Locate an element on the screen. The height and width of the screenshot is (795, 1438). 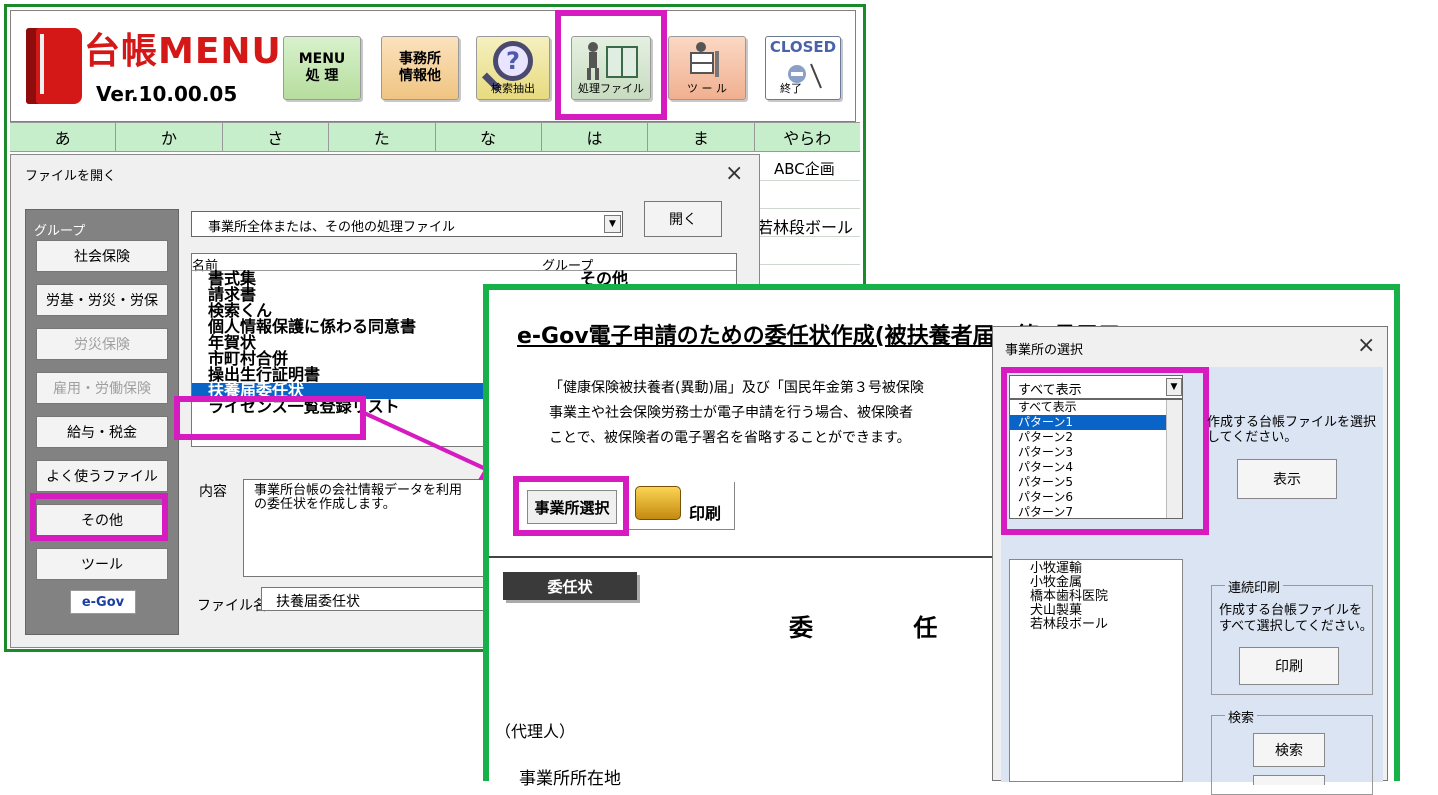
group-filter-select: 事業所全体または、その他の処理ファイル ▼ is located at coordinates (407, 224).